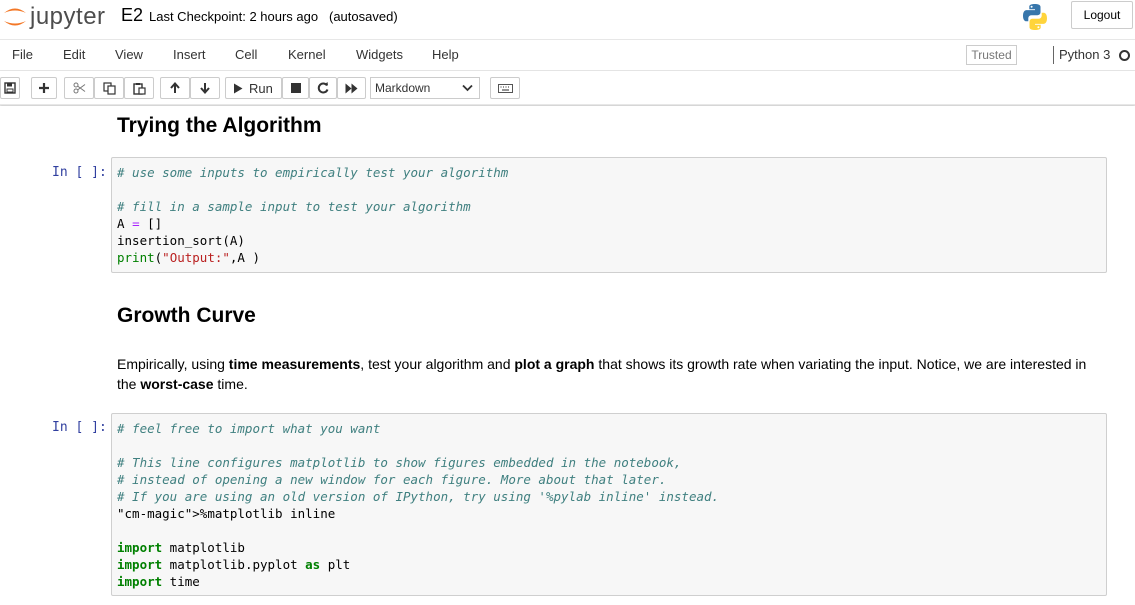 This screenshot has height=605, width=1135. I want to click on run-button: Run, so click(253, 88).